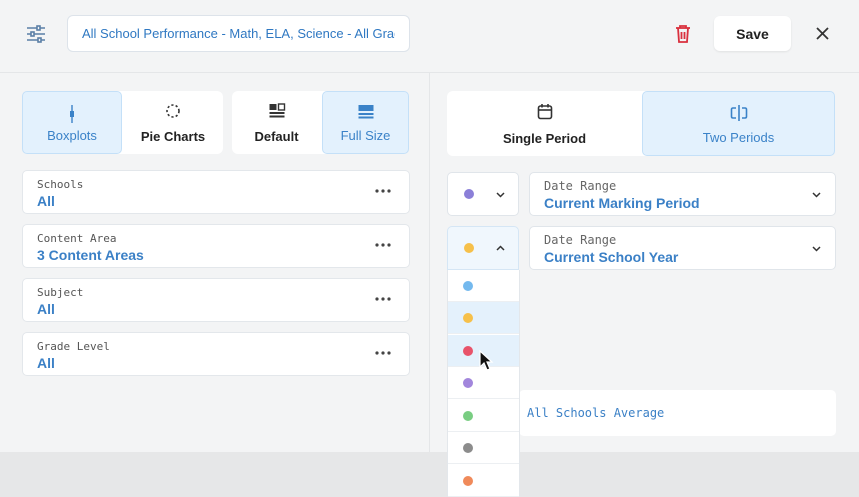 Image resolution: width=859 pixels, height=497 pixels. What do you see at coordinates (216, 246) in the screenshot?
I see `content-area-filter: Content Area 3 Content Areas` at bounding box center [216, 246].